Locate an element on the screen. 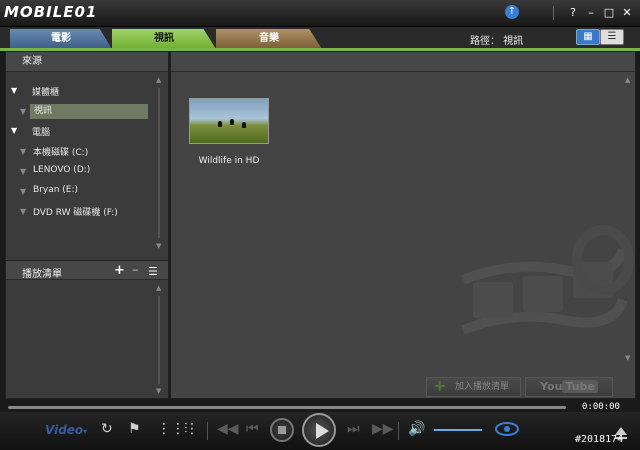 Image resolution: width=640 pixels, height=450 pixels. add-to-playlist-button: + 加入播放清單 is located at coordinates (473, 387).